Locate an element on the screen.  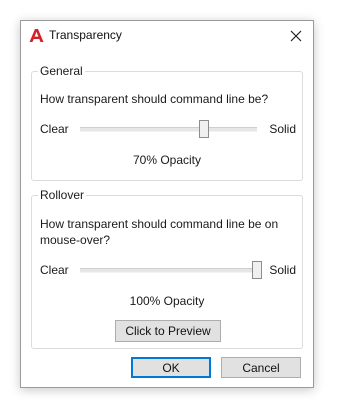
general-solid-label: Solid is located at coordinates (282, 129).